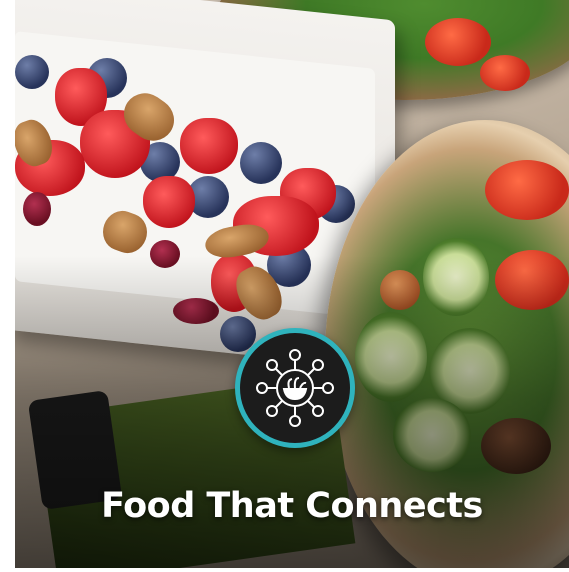  I want to click on card-title: Food That Connects, so click(292, 506).